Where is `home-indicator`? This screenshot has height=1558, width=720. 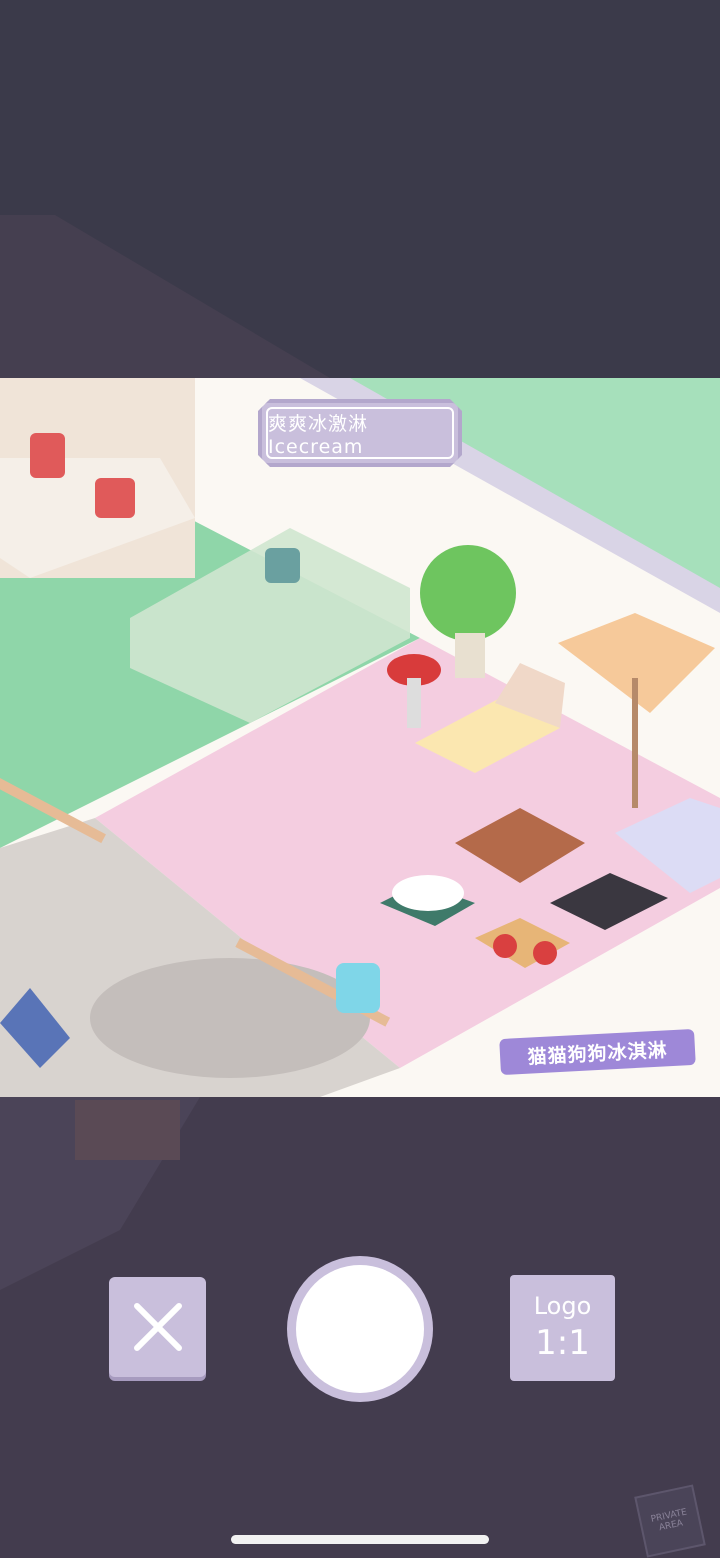
home-indicator is located at coordinates (360, 1539).